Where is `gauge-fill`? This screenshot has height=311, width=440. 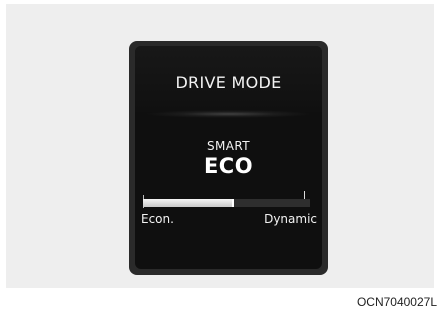 gauge-fill is located at coordinates (188, 203).